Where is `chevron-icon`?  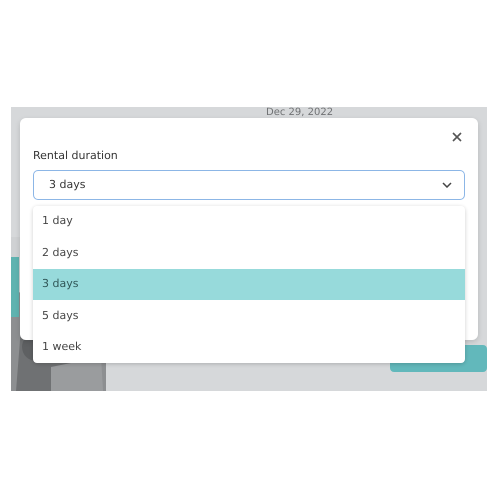
chevron-icon is located at coordinates (447, 185).